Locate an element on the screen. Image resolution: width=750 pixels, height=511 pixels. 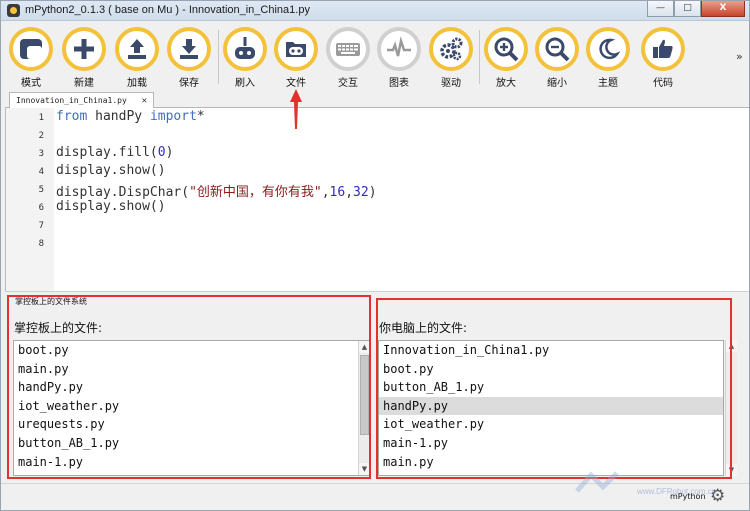
code-line-4: display.show() is located at coordinates (111, 170).